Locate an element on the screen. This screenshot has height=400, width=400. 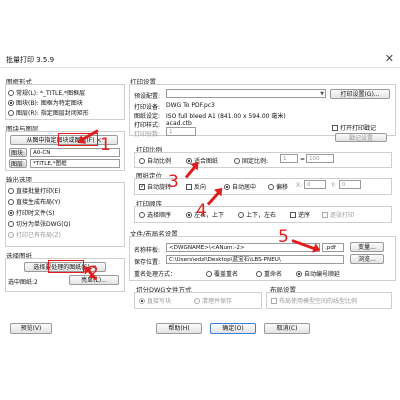
help-button: 帮助(H) is located at coordinates (179, 328).